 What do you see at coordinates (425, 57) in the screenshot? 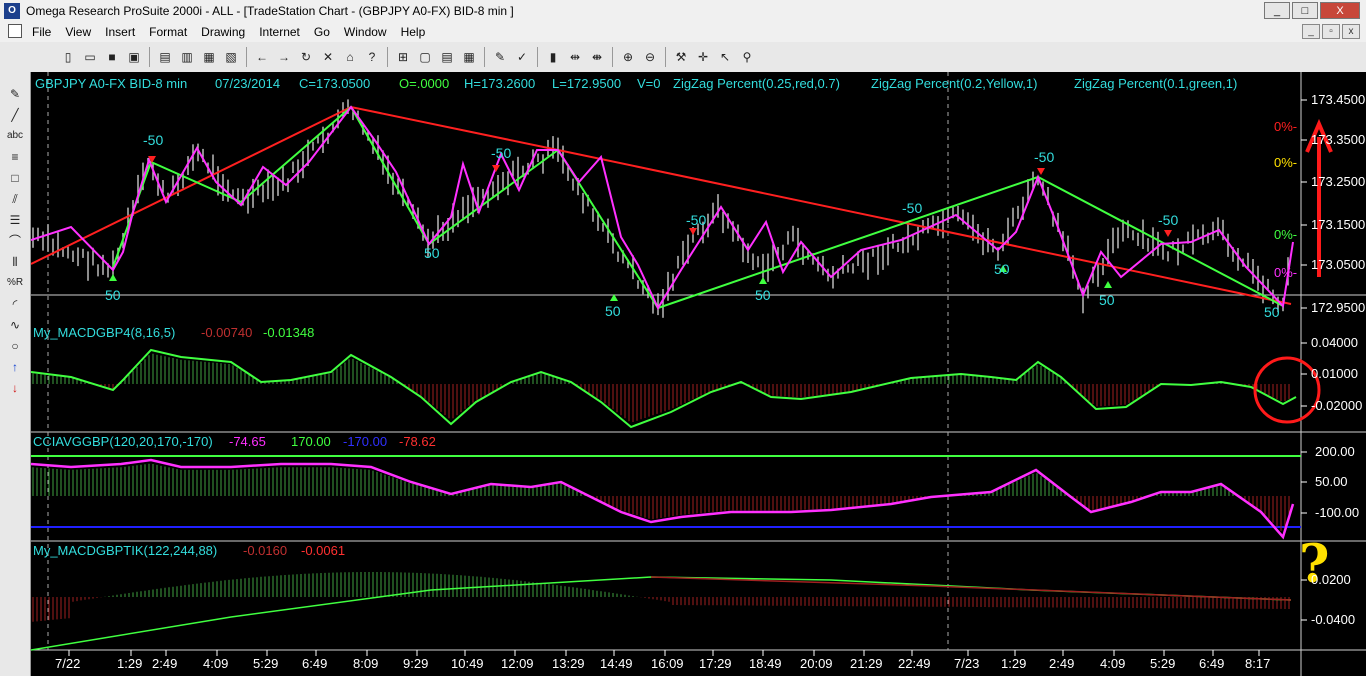
I see `data-window-icon: ▢` at bounding box center [425, 57].